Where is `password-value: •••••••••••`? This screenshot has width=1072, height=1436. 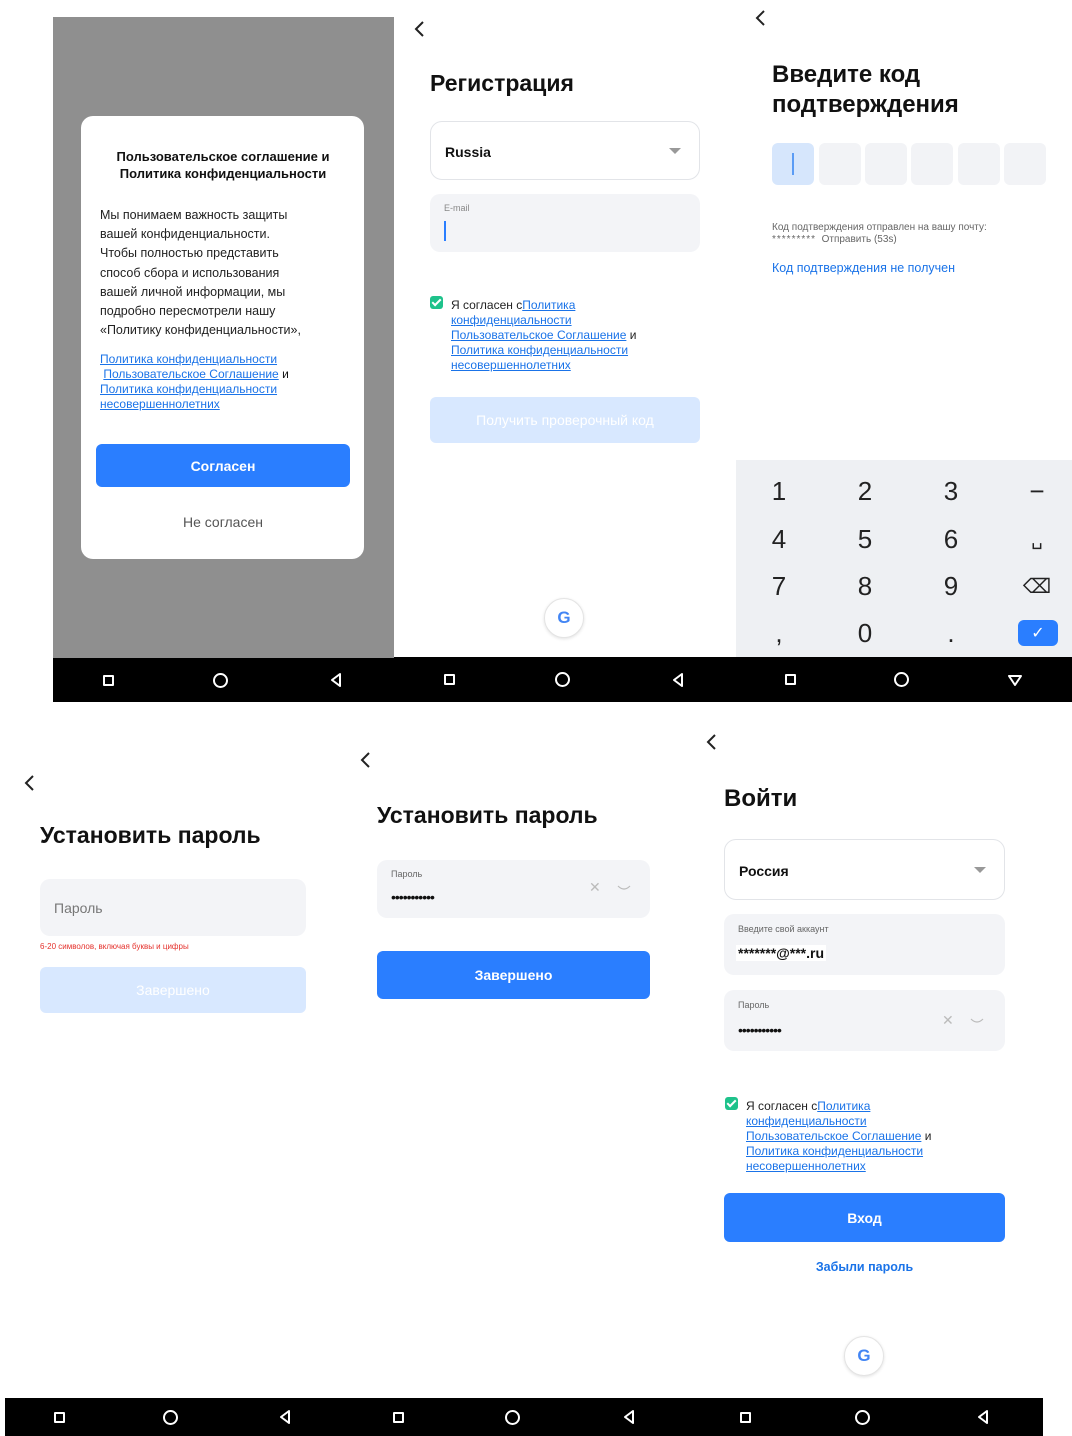
password-value: ••••••••••• is located at coordinates (760, 1030).